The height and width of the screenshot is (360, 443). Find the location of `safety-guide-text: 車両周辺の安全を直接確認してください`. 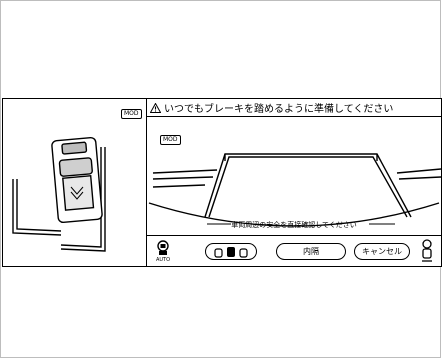

safety-guide-text: 車両周辺の安全を直接確認してください is located at coordinates (294, 225).